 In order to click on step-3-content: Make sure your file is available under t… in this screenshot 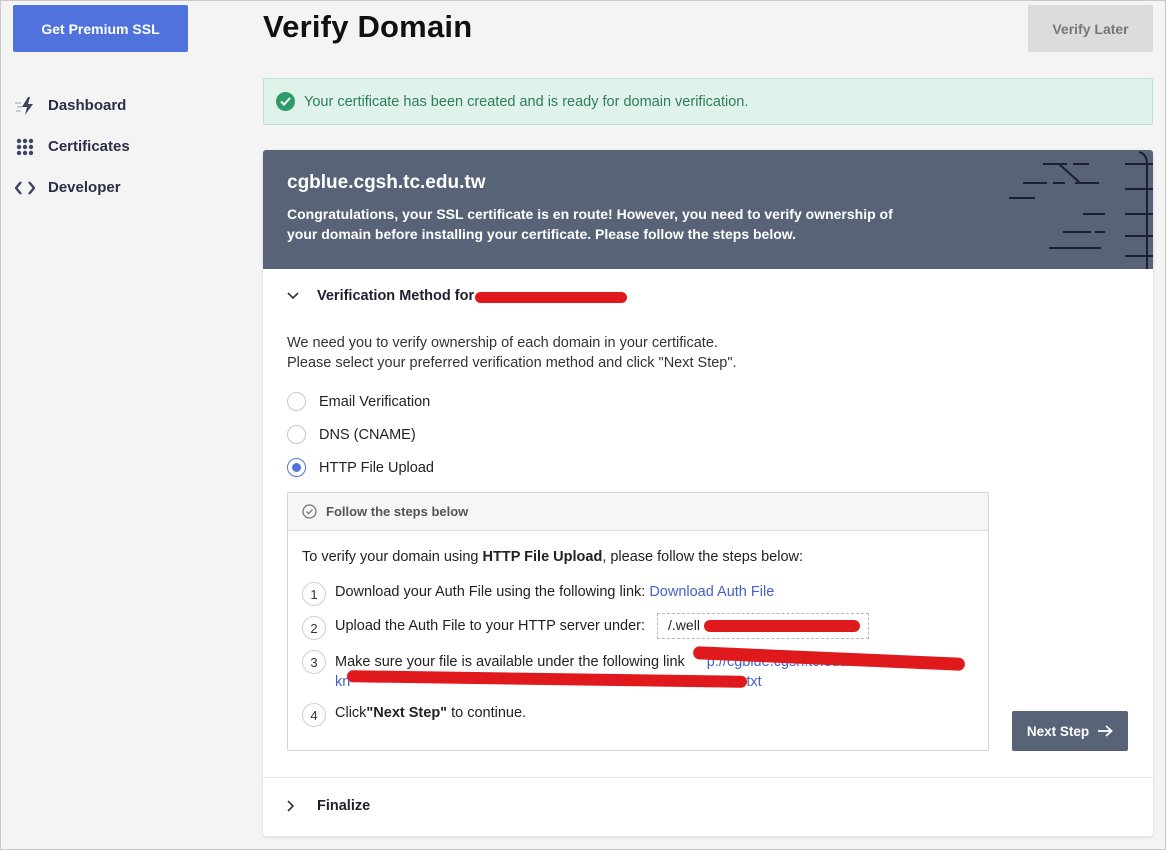, I will do `click(650, 669)`.